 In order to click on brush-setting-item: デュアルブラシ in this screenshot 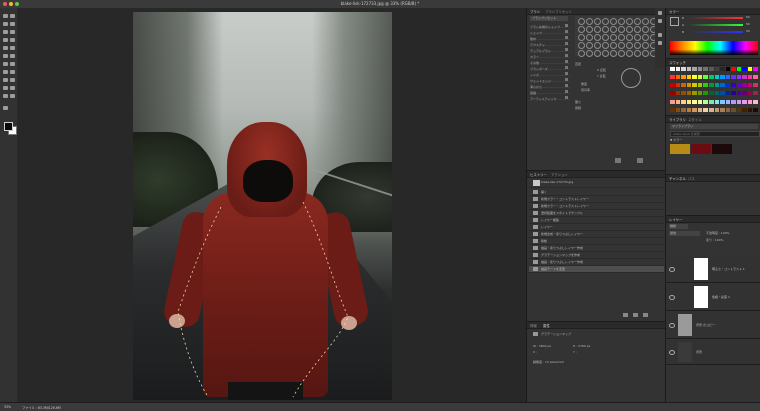, I will do `click(550, 50)`.